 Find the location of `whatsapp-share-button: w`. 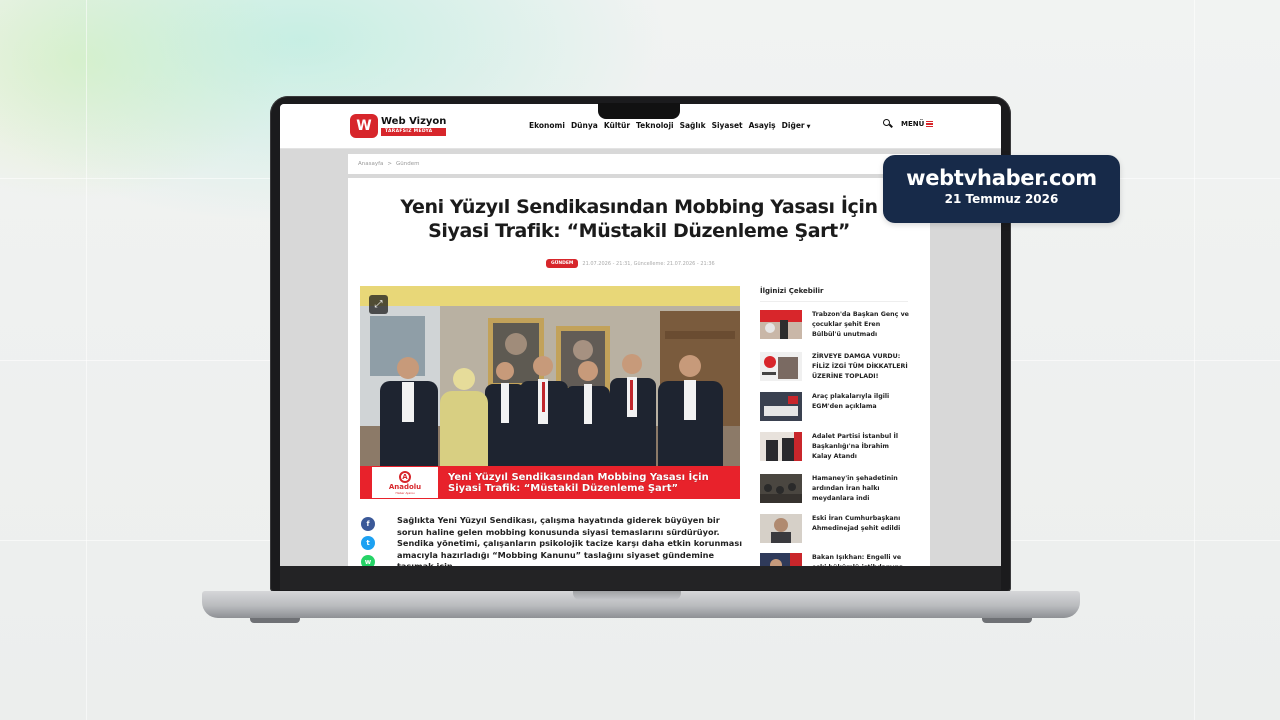

whatsapp-share-button: w is located at coordinates (368, 560).